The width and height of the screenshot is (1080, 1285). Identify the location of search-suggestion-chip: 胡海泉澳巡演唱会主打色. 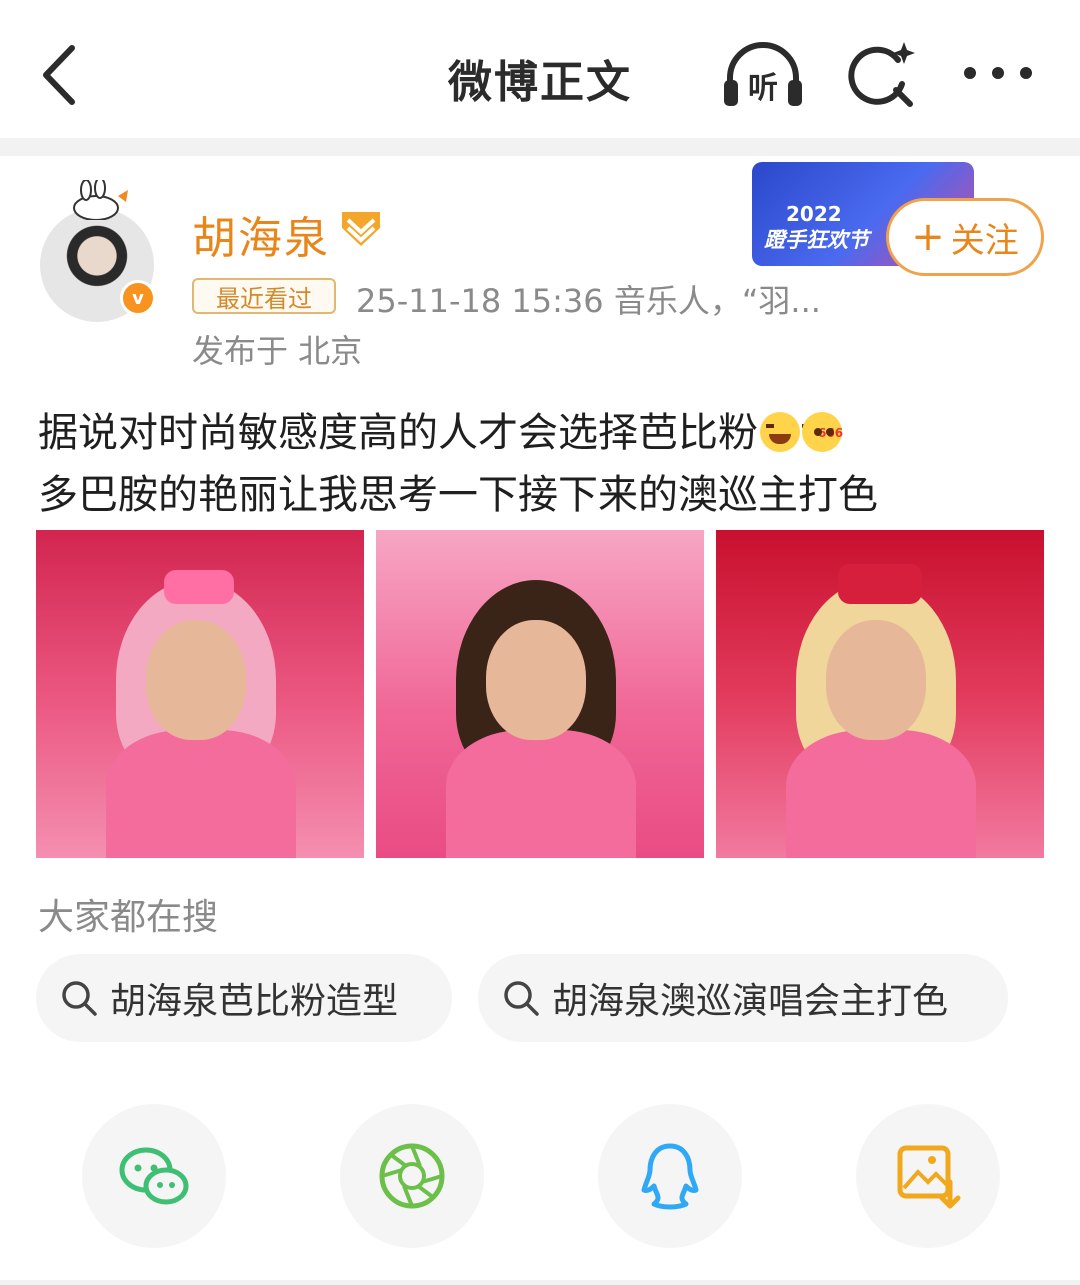
(743, 998).